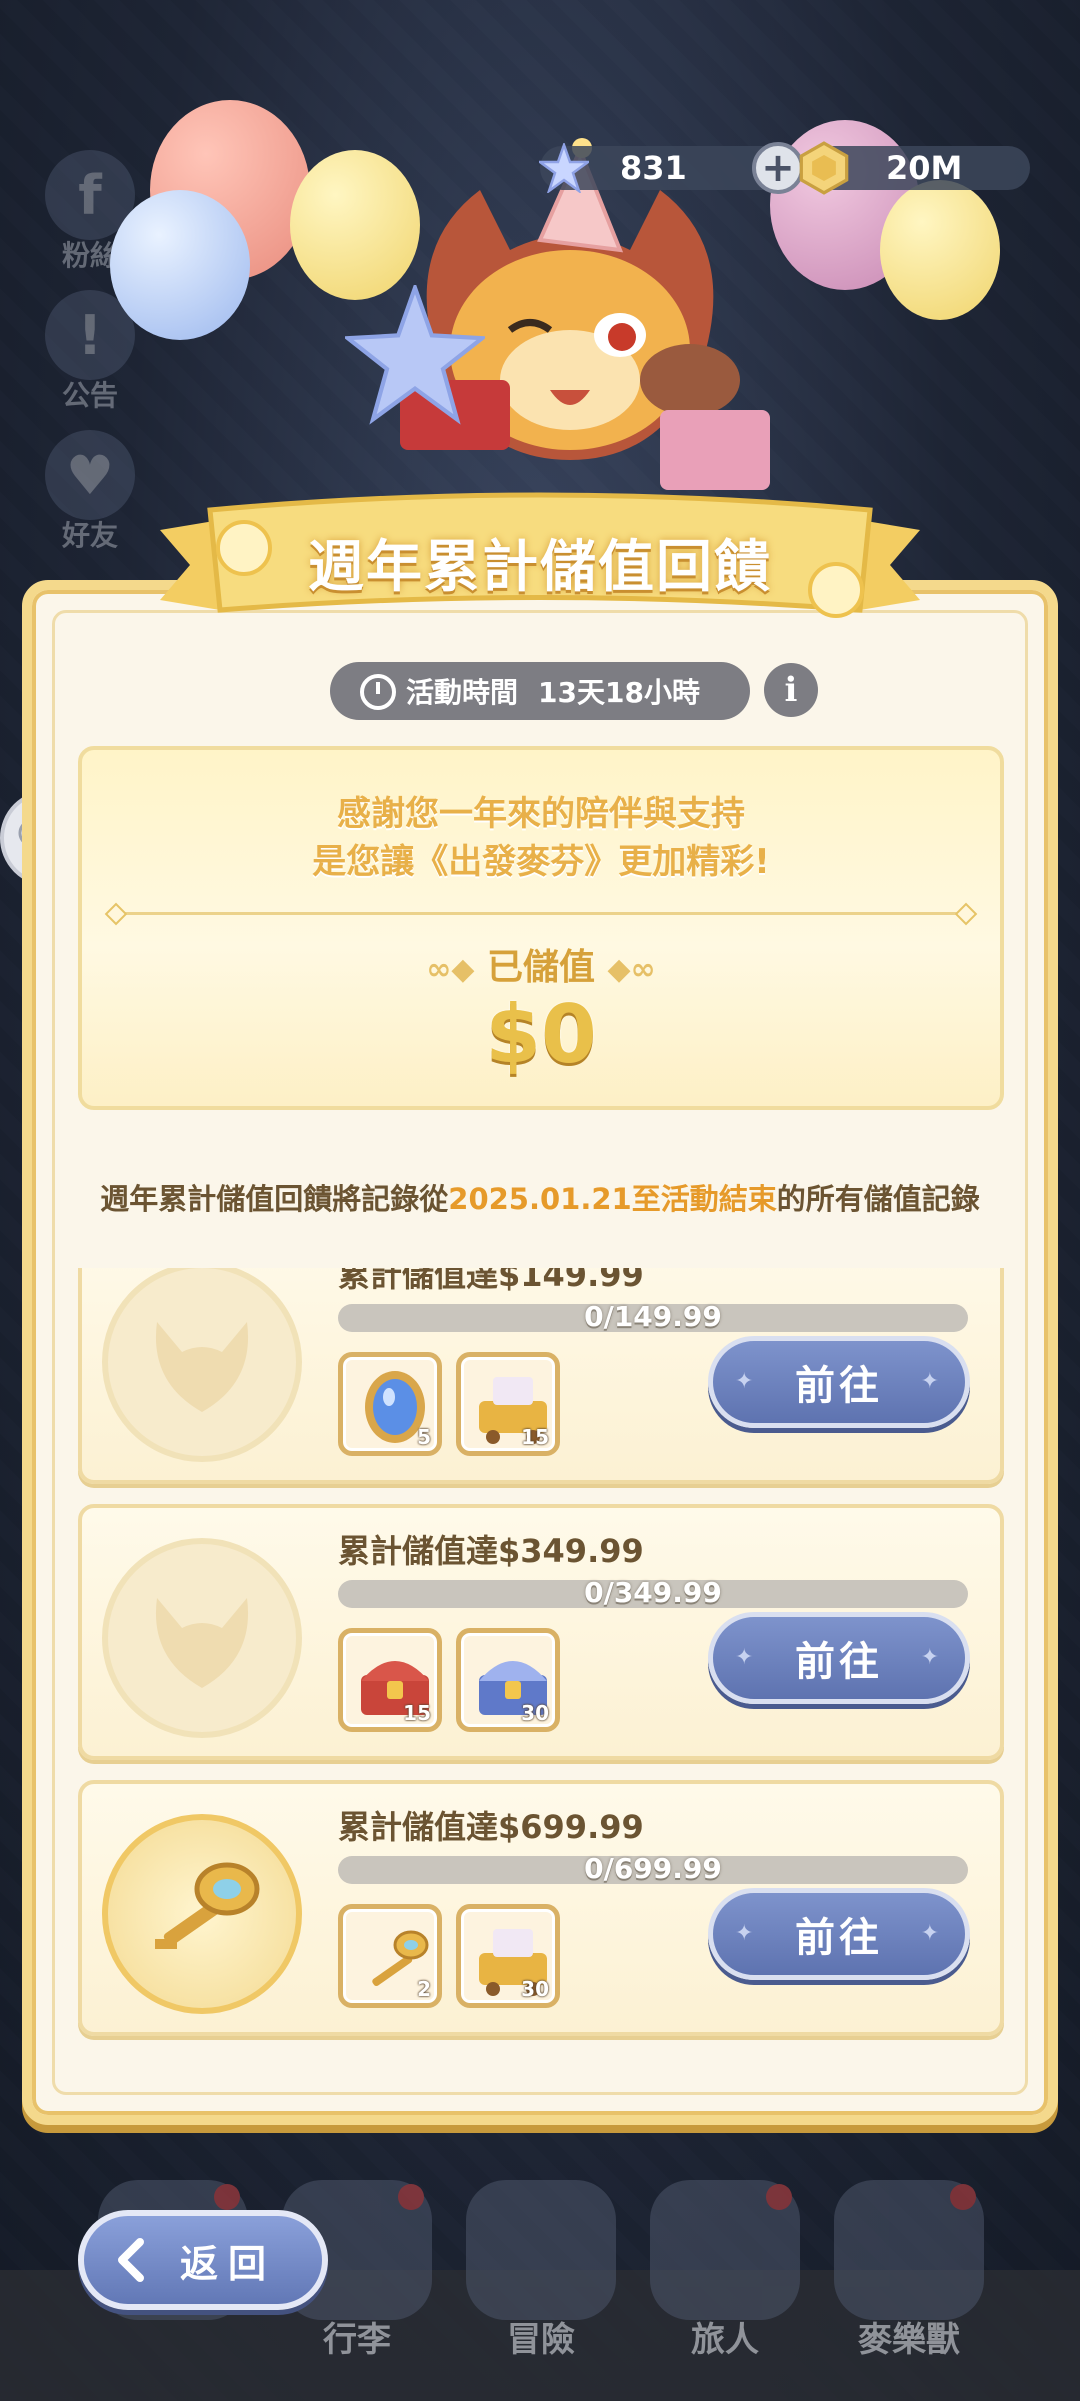  Describe the element at coordinates (909, 2340) in the screenshot. I see `nav-pets-label: 麥樂獸` at that location.